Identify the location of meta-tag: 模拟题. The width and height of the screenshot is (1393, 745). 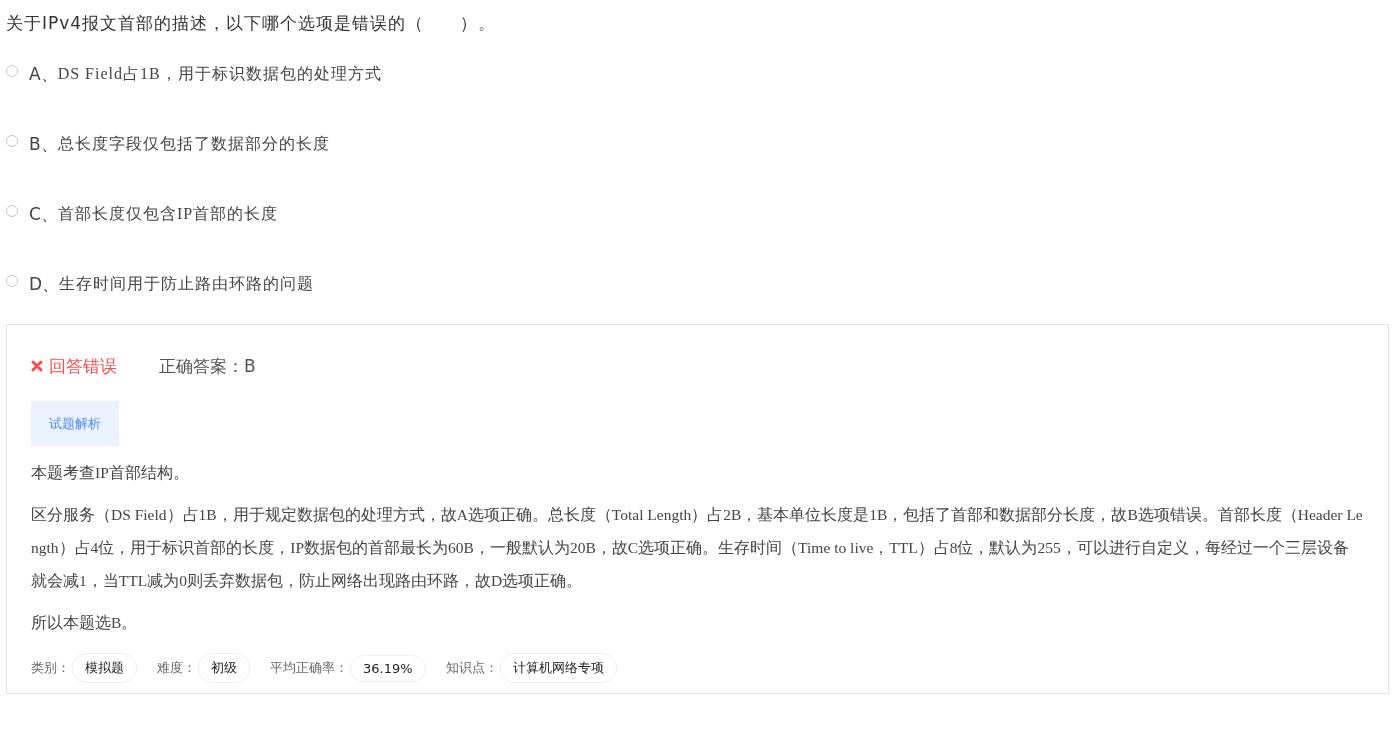
(104, 668).